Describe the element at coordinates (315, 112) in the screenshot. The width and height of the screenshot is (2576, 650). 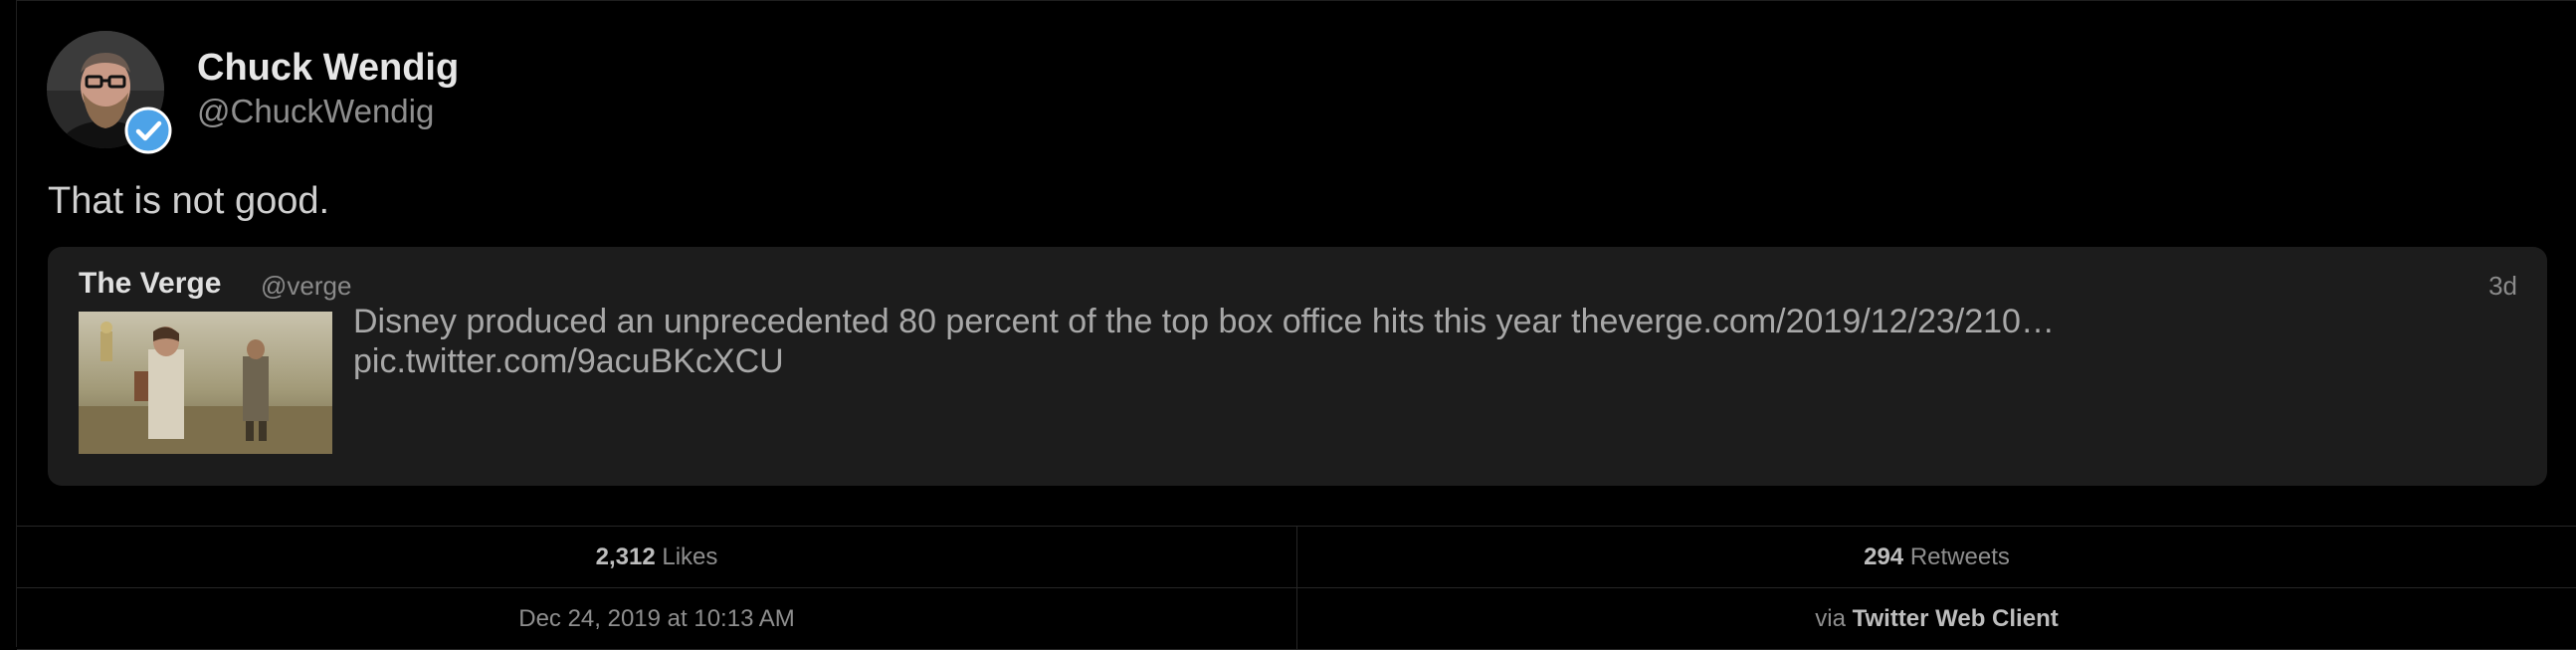
I see `author-handle: @ChuckWendig` at that location.